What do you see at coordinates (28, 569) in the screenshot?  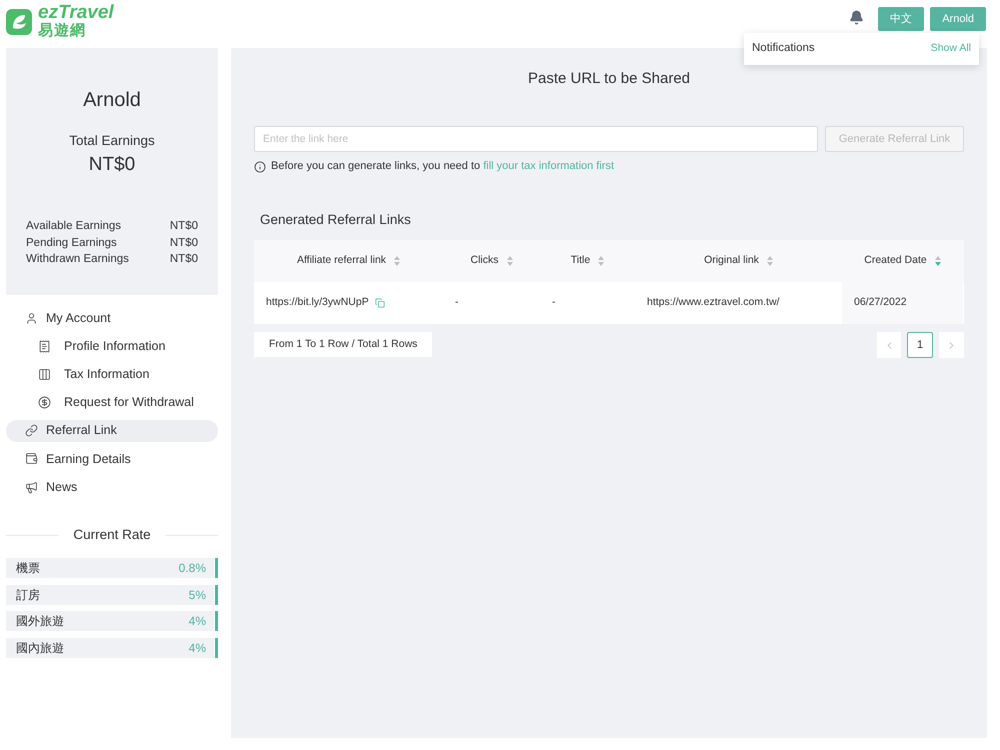 I see `rate-label: 機票` at bounding box center [28, 569].